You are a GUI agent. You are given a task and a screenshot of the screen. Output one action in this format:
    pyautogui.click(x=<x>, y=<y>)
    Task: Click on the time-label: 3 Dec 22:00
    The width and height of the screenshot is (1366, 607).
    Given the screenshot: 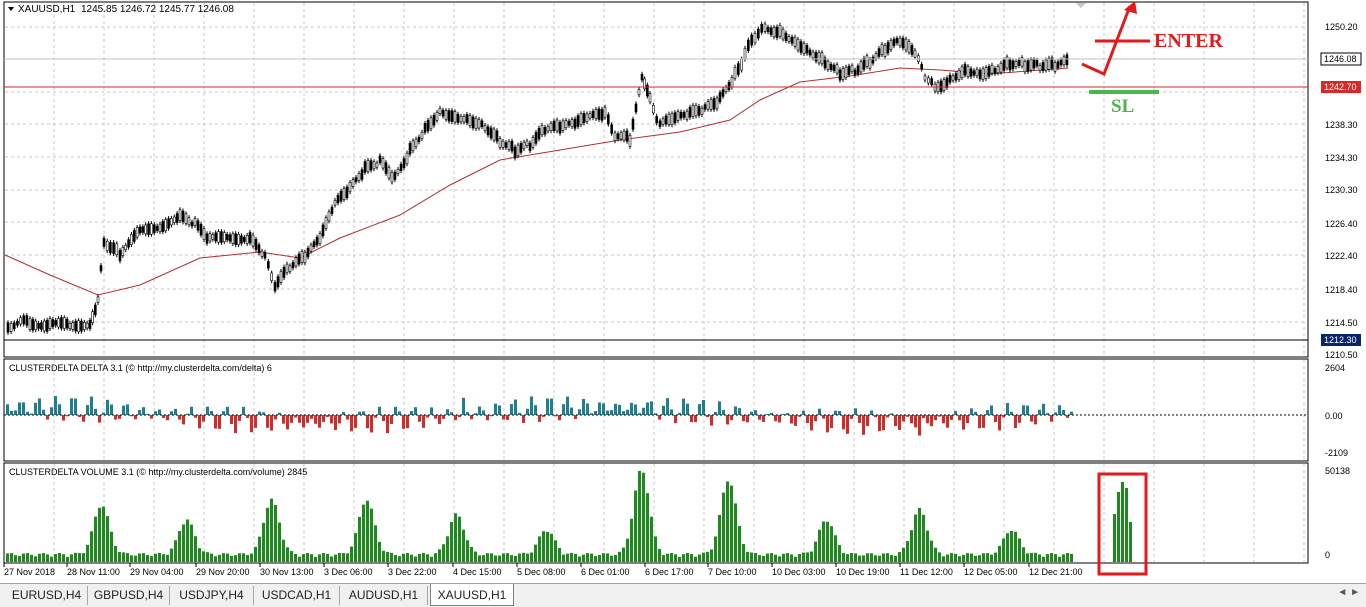 What is the action you would take?
    pyautogui.click(x=412, y=572)
    